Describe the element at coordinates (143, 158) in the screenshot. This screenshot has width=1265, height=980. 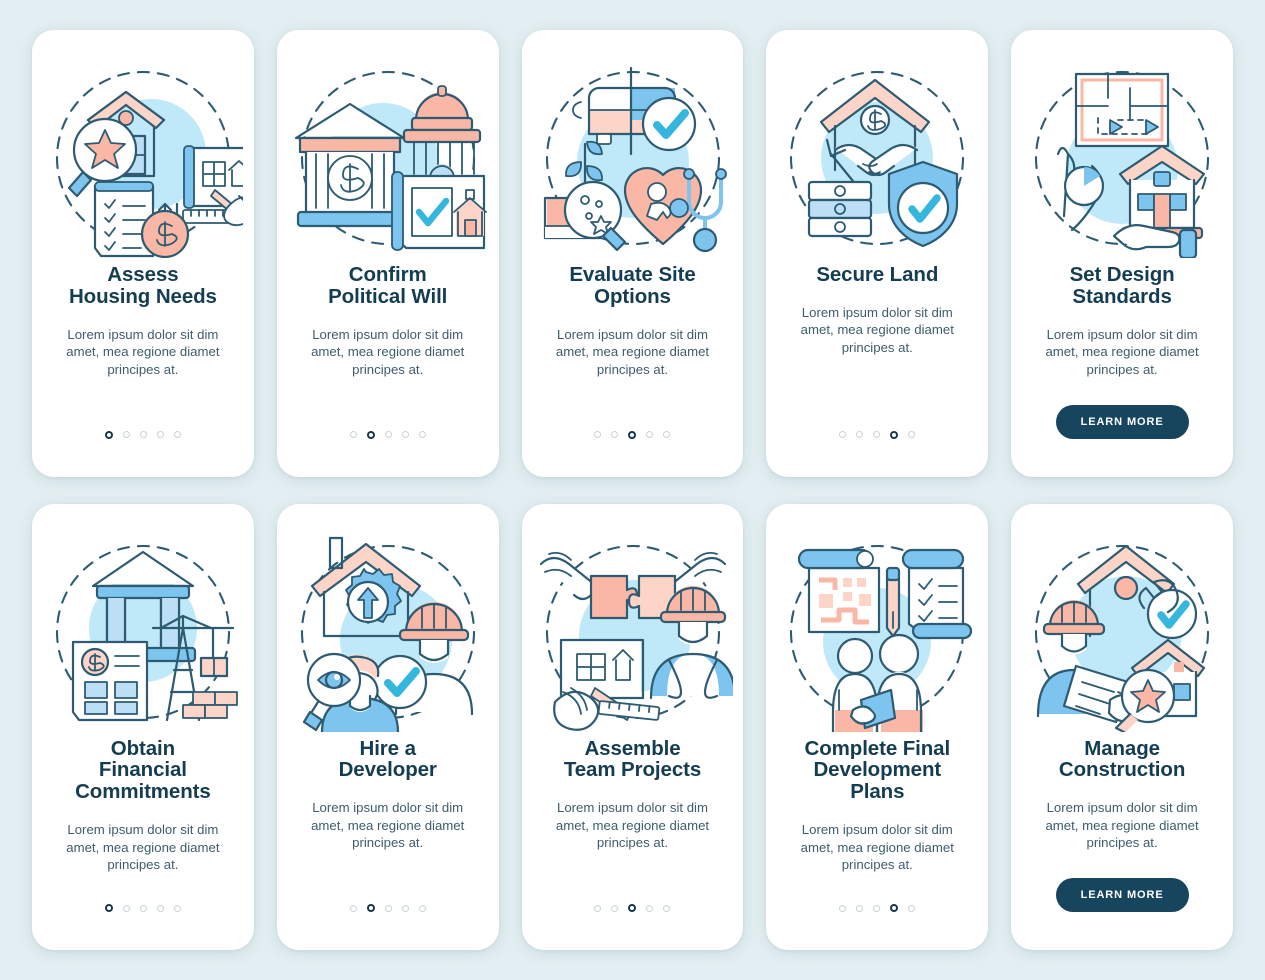
I see `house-magnifier-blueprint-checklist-dollar-icon` at that location.